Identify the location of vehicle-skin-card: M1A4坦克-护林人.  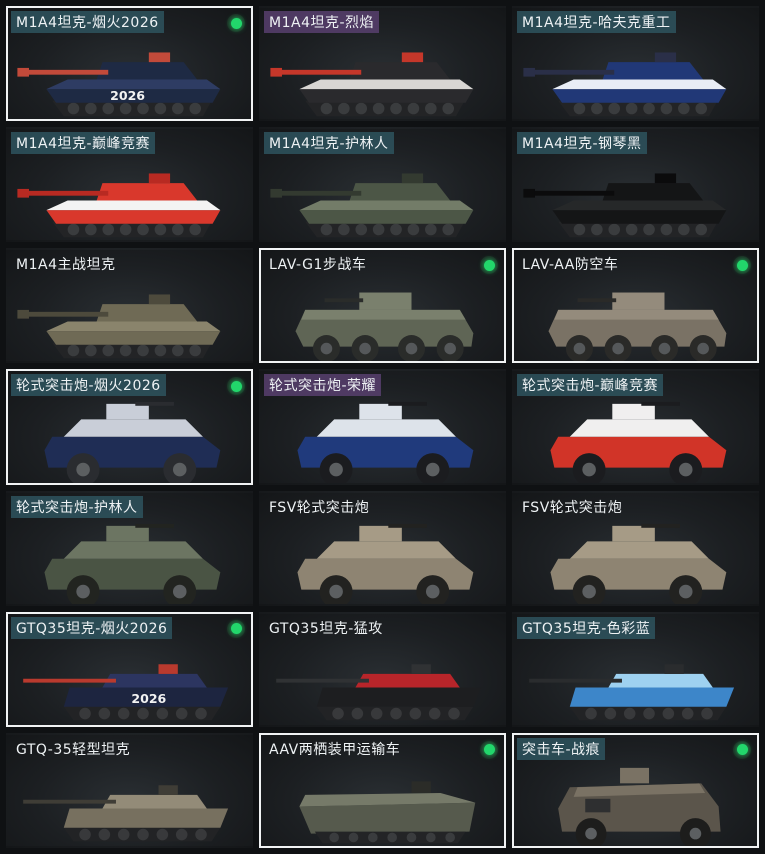
(382, 185).